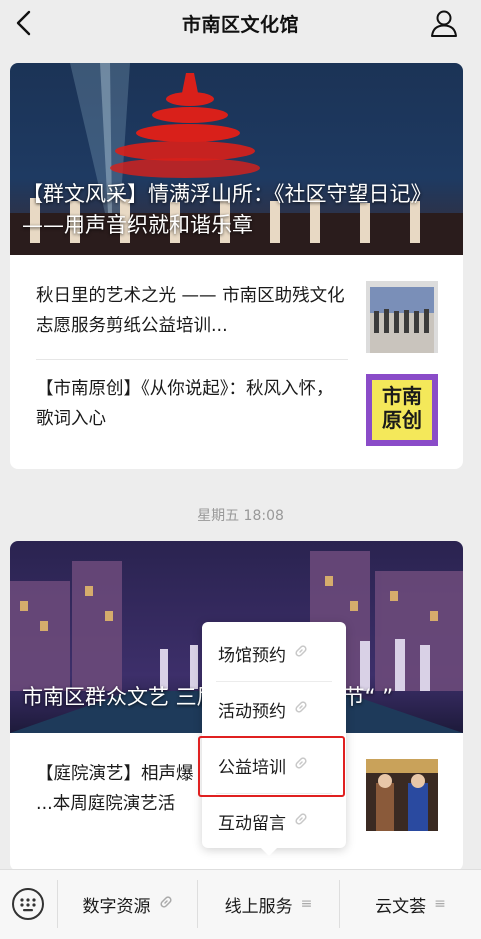 This screenshot has width=481, height=939. I want to click on page-title: 市南区文化馆, so click(240, 24).